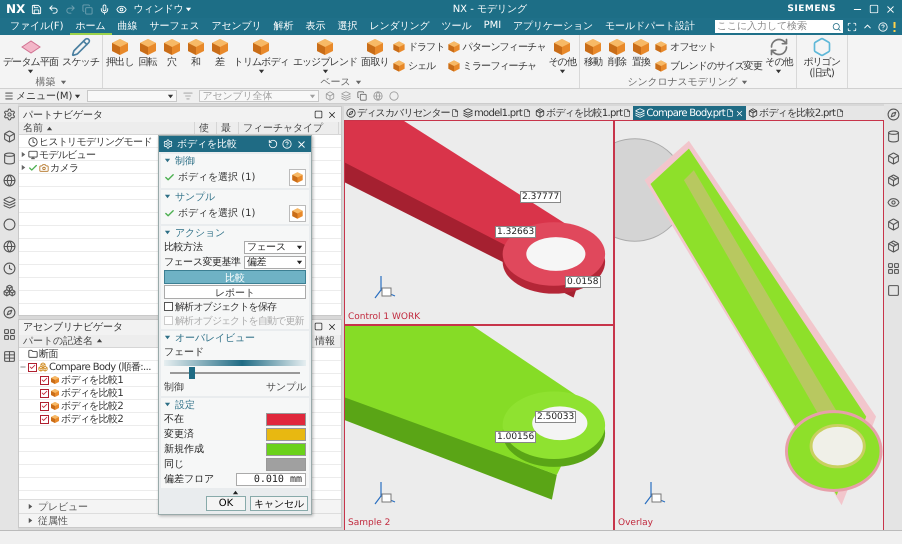 This screenshot has width=902, height=544. I want to click on dimension-label: 2.37777, so click(541, 197).